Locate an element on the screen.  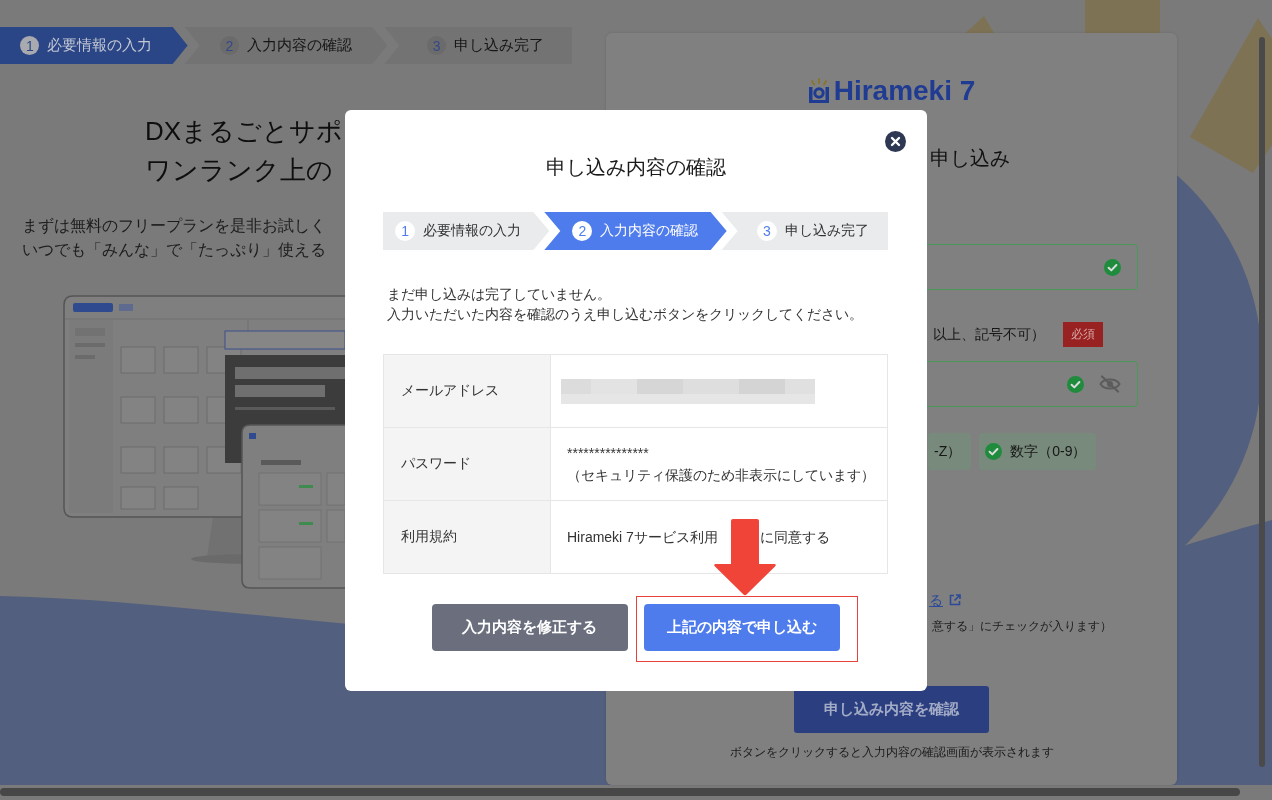
table-header-cell: メールアドレス is located at coordinates (467, 391).